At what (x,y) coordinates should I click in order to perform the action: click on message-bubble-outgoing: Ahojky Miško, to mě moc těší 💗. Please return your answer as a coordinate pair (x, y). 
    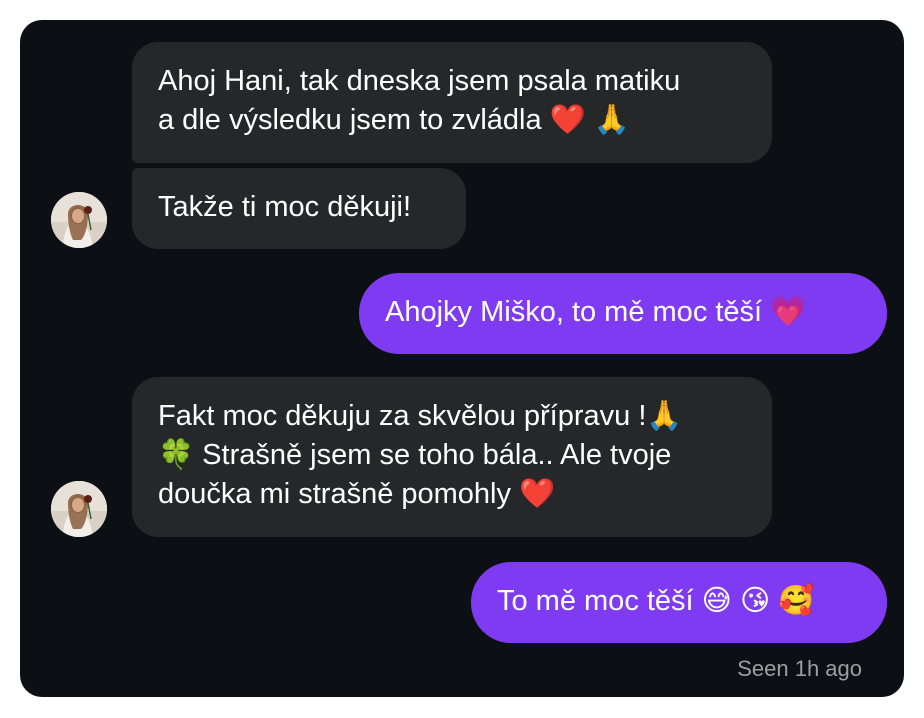
    Looking at the image, I should click on (623, 313).